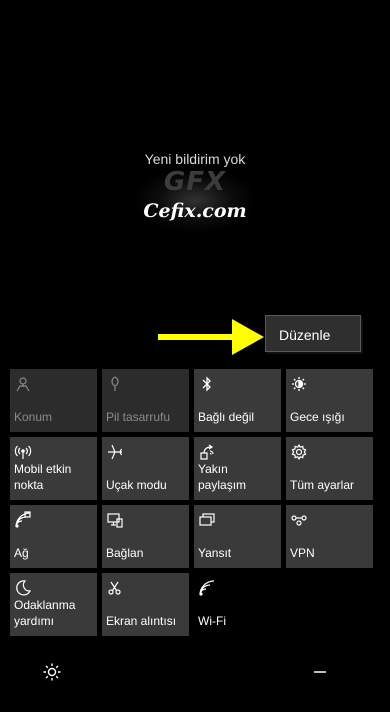  Describe the element at coordinates (322, 485) in the screenshot. I see `tile-label: Tüm ayarlar` at that location.